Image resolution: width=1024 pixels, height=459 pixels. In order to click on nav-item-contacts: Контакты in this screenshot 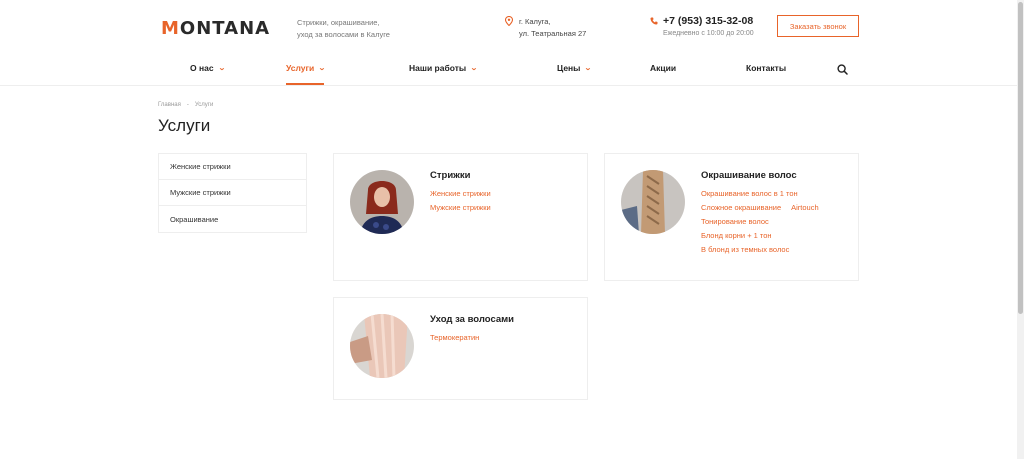, I will do `click(766, 68)`.